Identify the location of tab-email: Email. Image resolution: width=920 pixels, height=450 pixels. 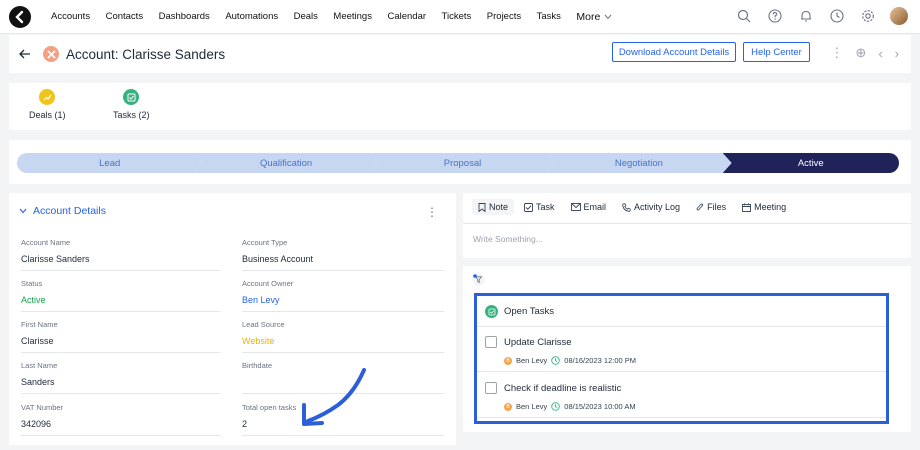
(589, 207).